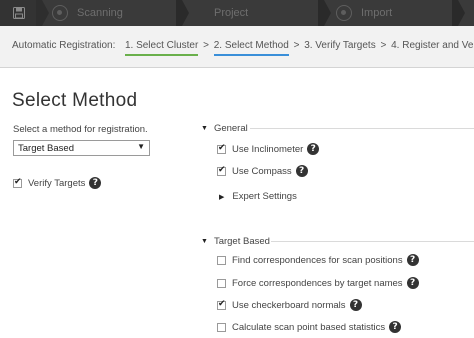  I want to click on page-title: Select Method, so click(75, 100).